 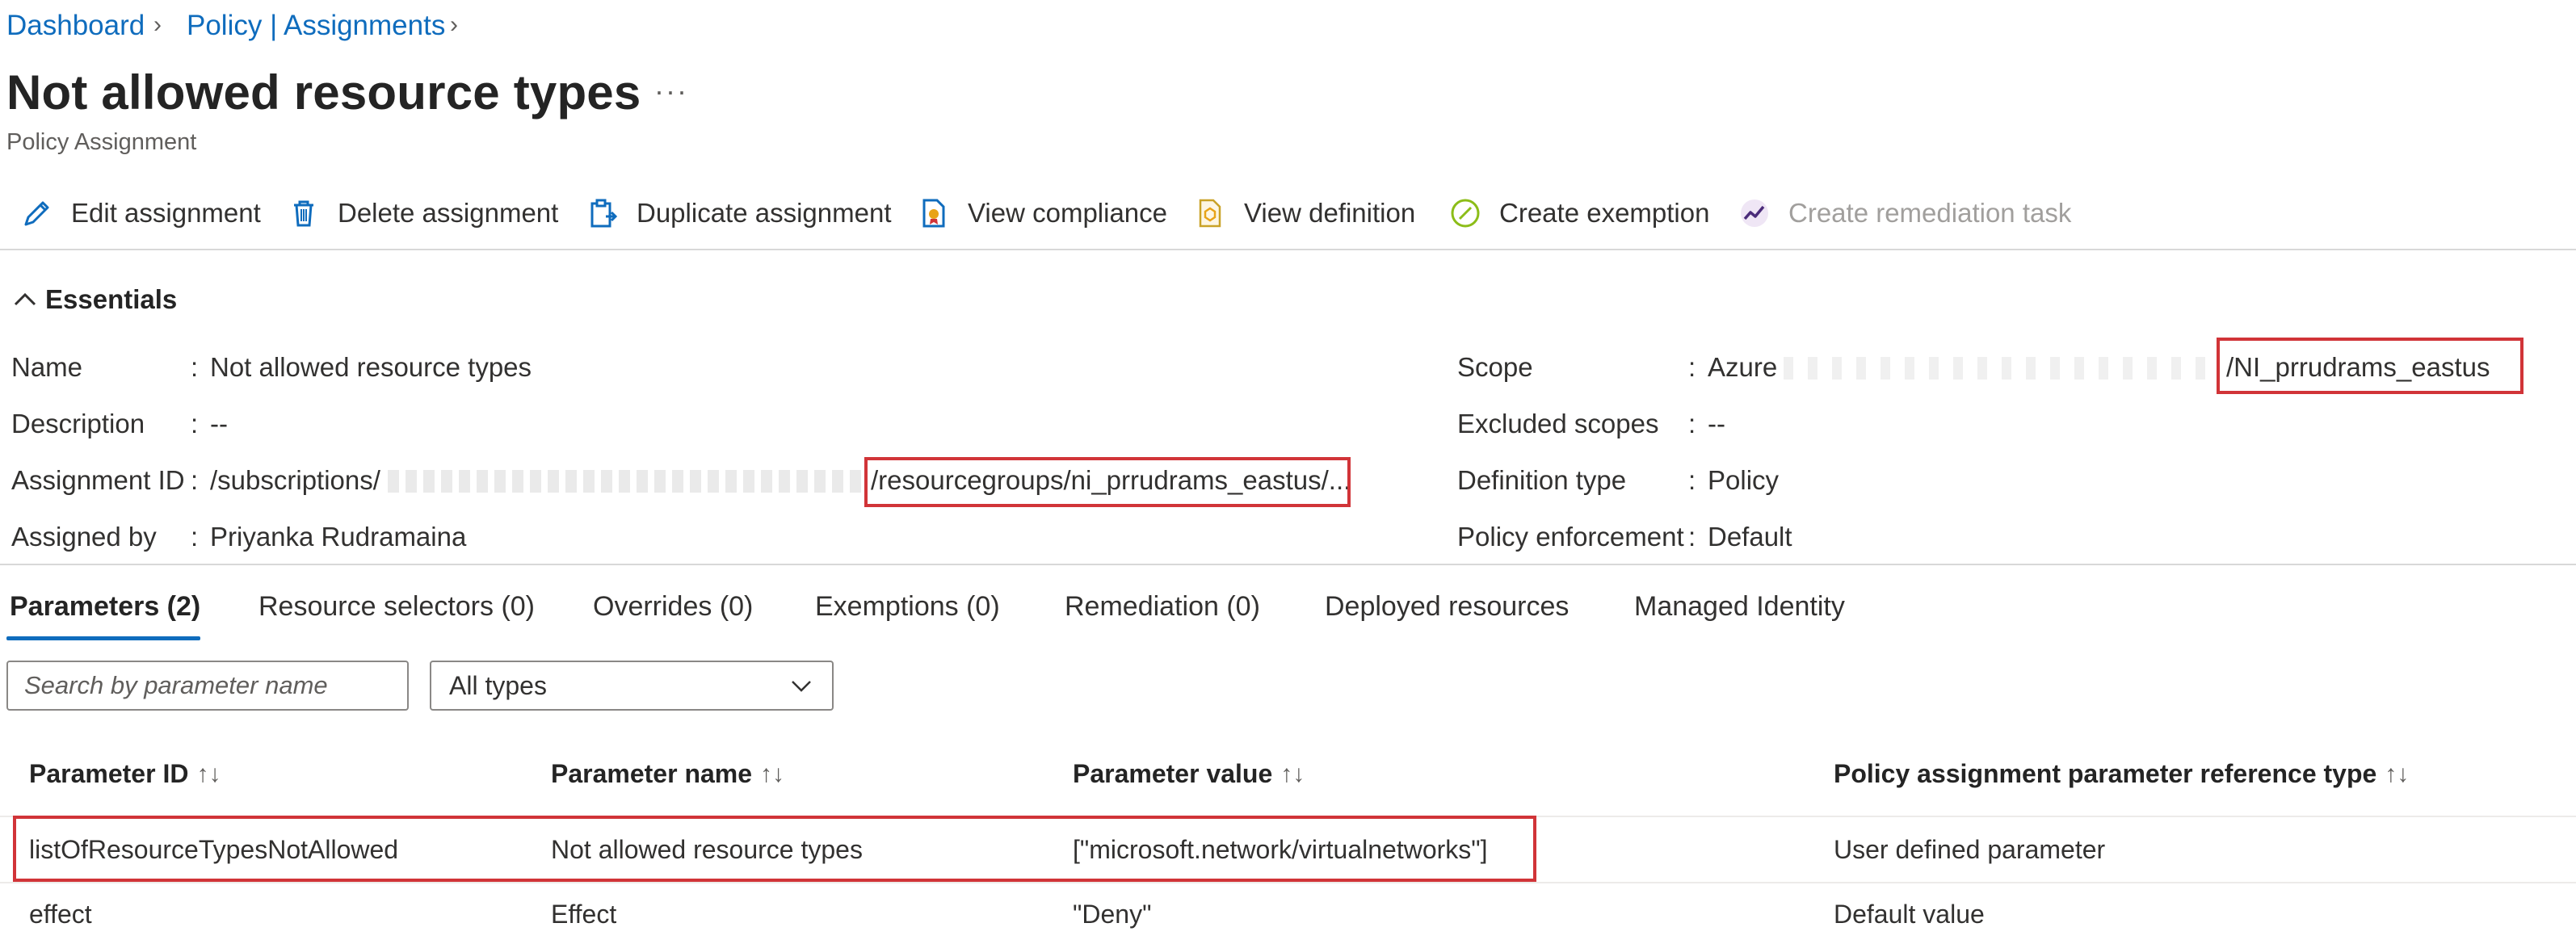 What do you see at coordinates (396, 607) in the screenshot?
I see `tab-resource-selectors: Resource selectors (0)` at bounding box center [396, 607].